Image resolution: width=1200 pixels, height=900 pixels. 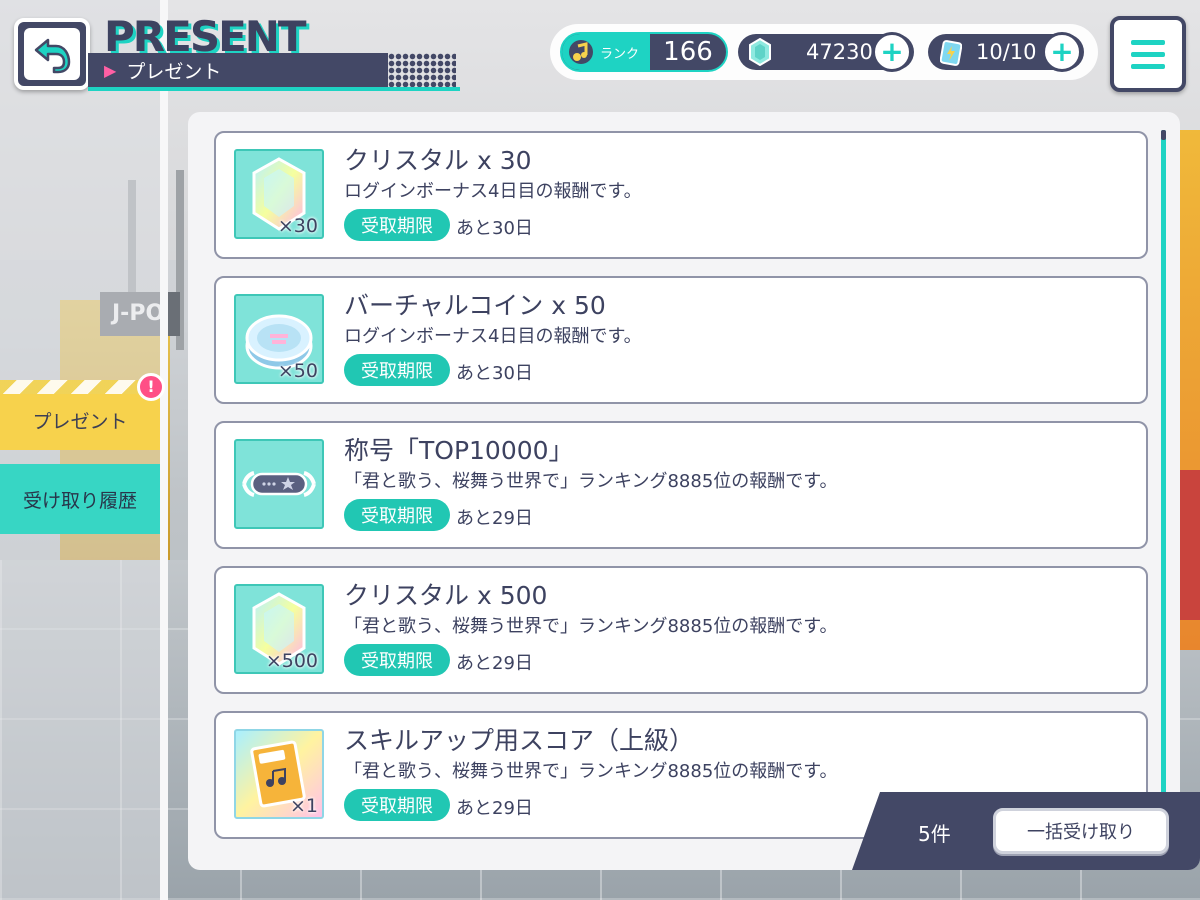 I want to click on rank-display: ランク 166, so click(x=644, y=52).